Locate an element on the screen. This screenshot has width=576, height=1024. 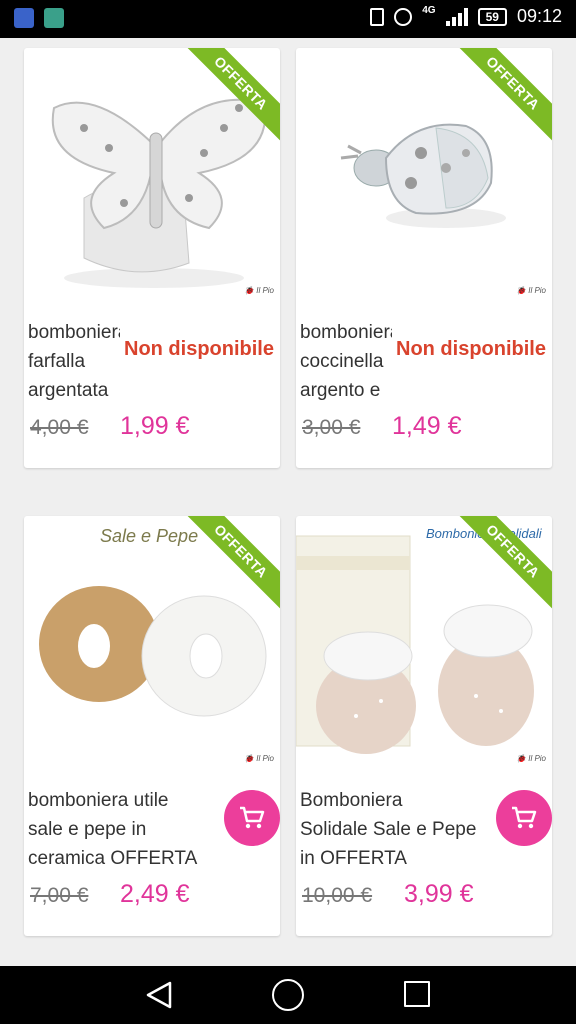
battery-indicator: 59 is located at coordinates (492, 16).